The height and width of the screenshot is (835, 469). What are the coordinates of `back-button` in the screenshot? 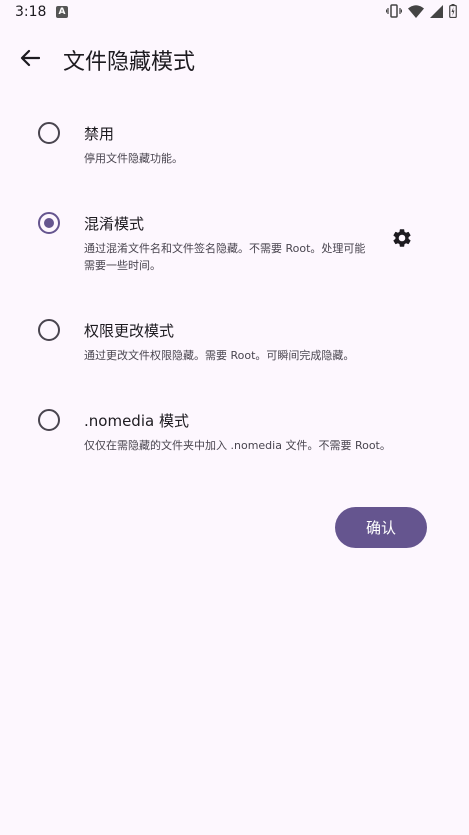 It's located at (30, 60).